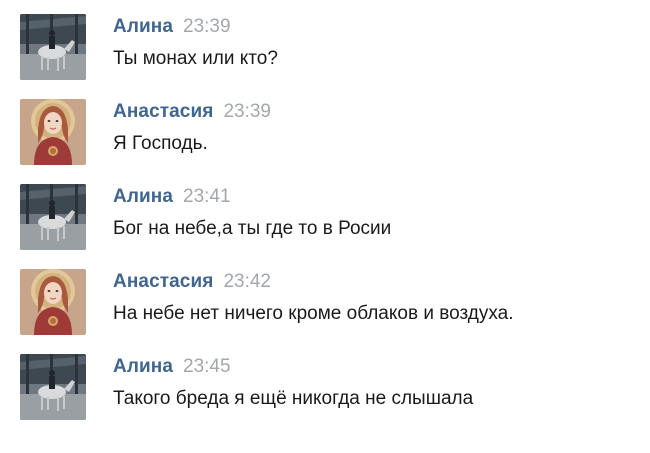  I want to click on message-body: Анастасия 23:39 Я Господь., so click(376, 127).